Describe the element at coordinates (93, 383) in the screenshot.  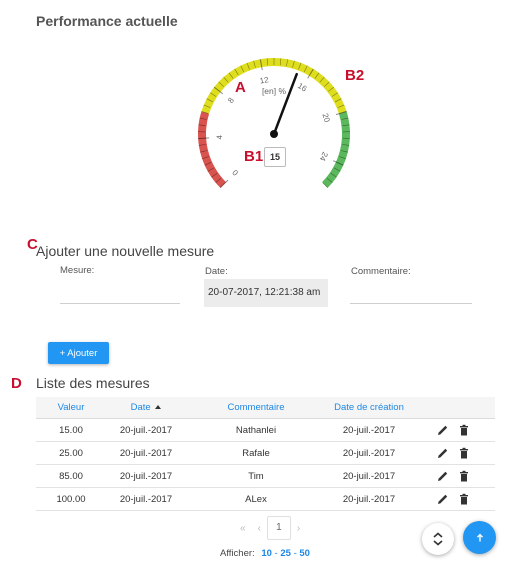
I see `list-title: Liste des mesures` at that location.